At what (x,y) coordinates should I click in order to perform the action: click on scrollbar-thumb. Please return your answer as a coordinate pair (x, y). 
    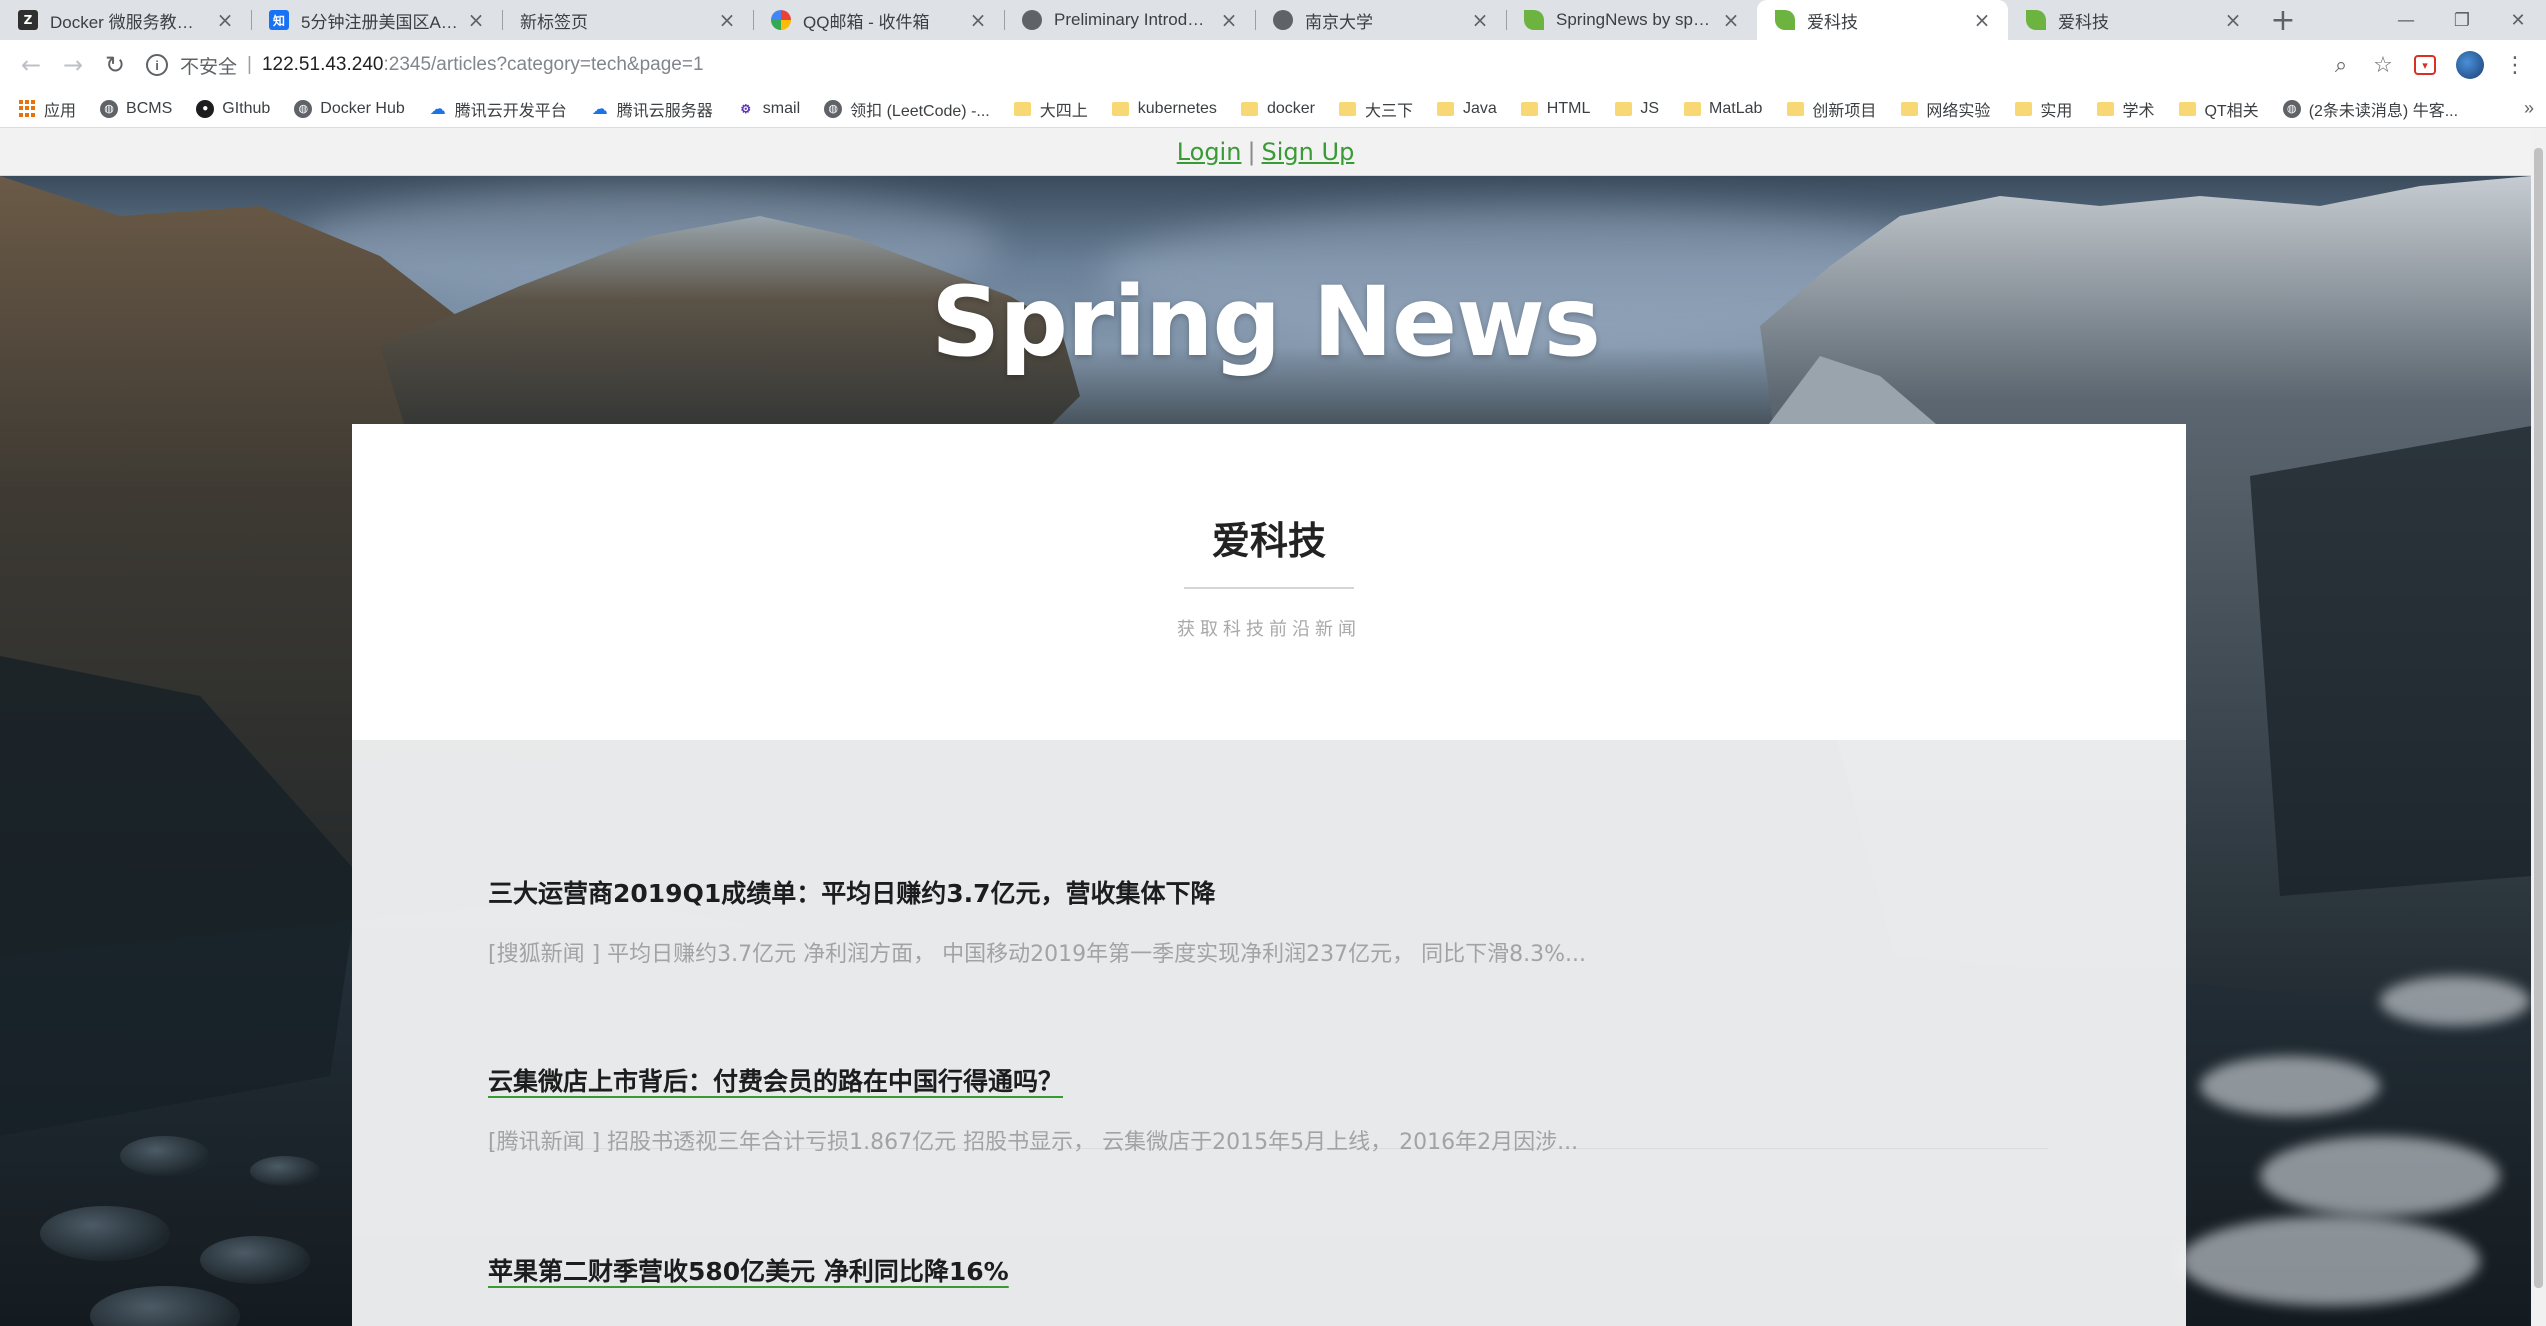
    Looking at the image, I should click on (2538, 718).